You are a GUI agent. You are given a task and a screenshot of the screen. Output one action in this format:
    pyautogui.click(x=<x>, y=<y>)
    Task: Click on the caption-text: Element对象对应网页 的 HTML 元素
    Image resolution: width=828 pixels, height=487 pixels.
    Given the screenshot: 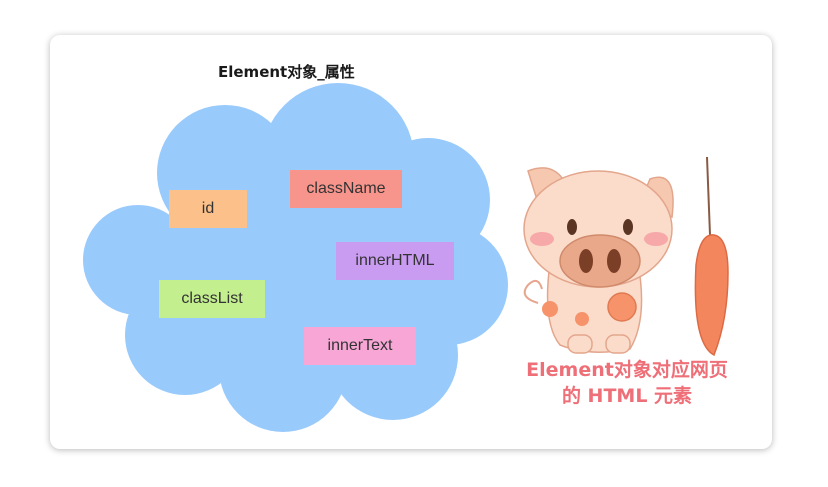 What is the action you would take?
    pyautogui.click(x=627, y=383)
    